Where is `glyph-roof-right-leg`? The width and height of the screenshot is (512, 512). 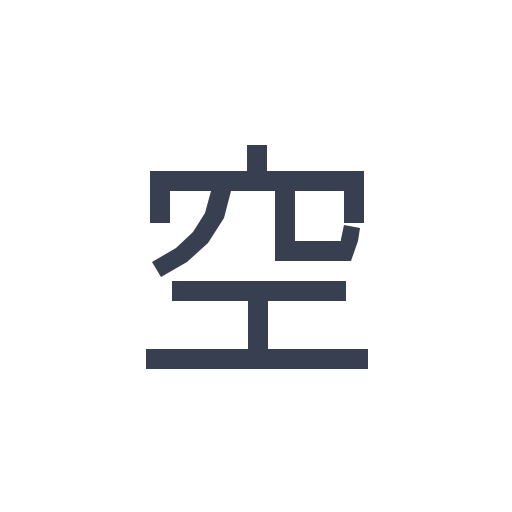 glyph-roof-right-leg is located at coordinates (354, 197).